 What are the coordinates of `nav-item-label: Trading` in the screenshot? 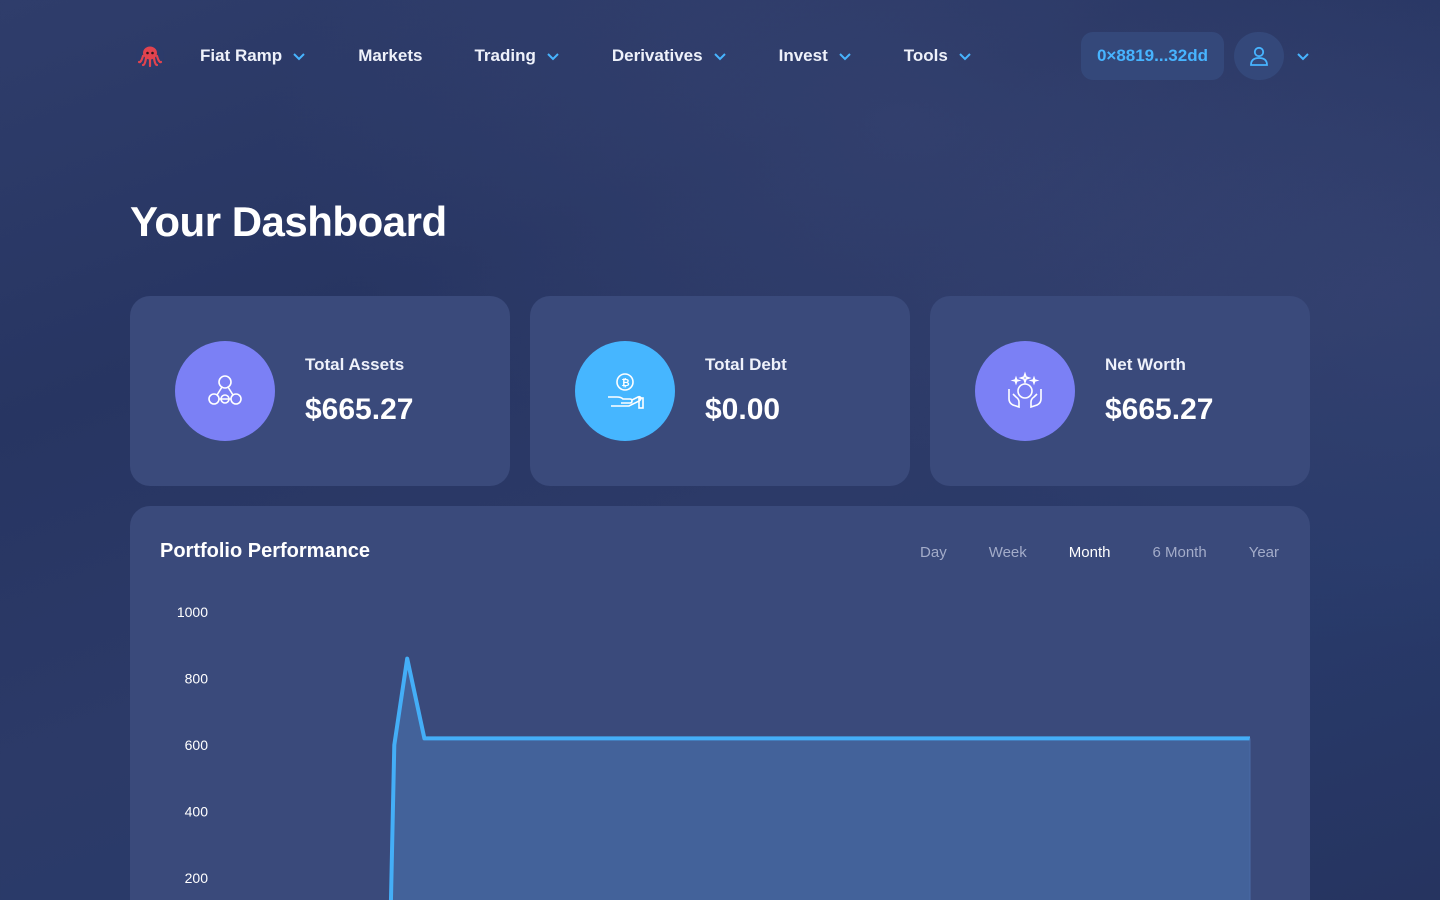 It's located at (505, 55).